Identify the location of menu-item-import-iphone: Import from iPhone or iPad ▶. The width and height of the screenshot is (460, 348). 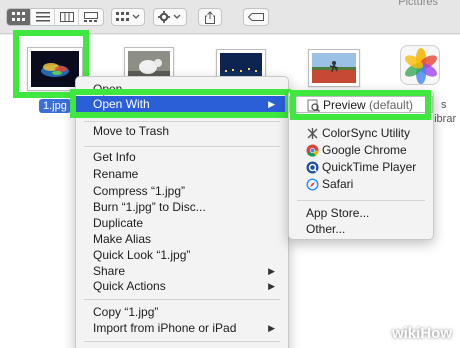
(182, 328).